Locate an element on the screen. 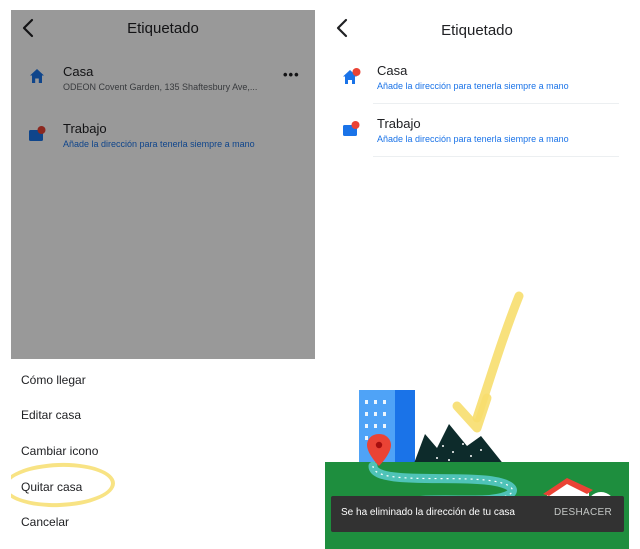 The height and width of the screenshot is (549, 640). item-name: Casa is located at coordinates (392, 70).